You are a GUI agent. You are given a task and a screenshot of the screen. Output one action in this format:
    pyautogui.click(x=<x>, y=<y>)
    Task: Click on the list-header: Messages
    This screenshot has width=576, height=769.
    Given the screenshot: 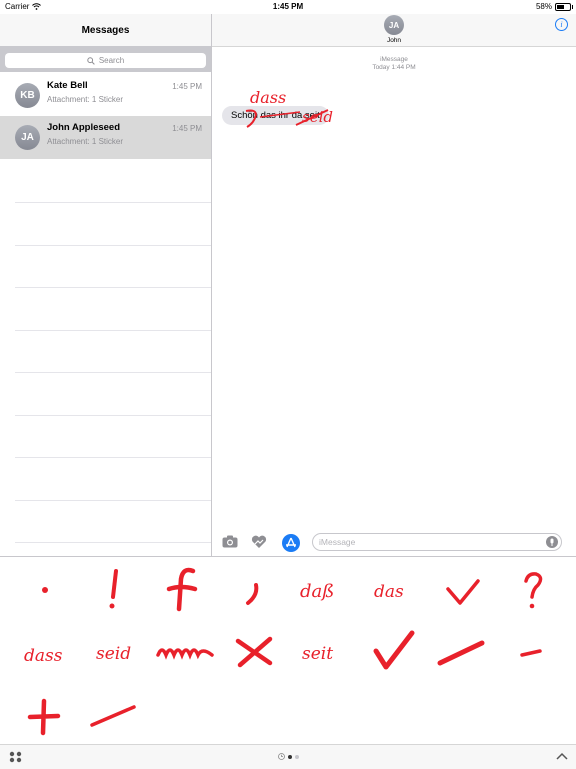 What is the action you would take?
    pyautogui.click(x=105, y=30)
    